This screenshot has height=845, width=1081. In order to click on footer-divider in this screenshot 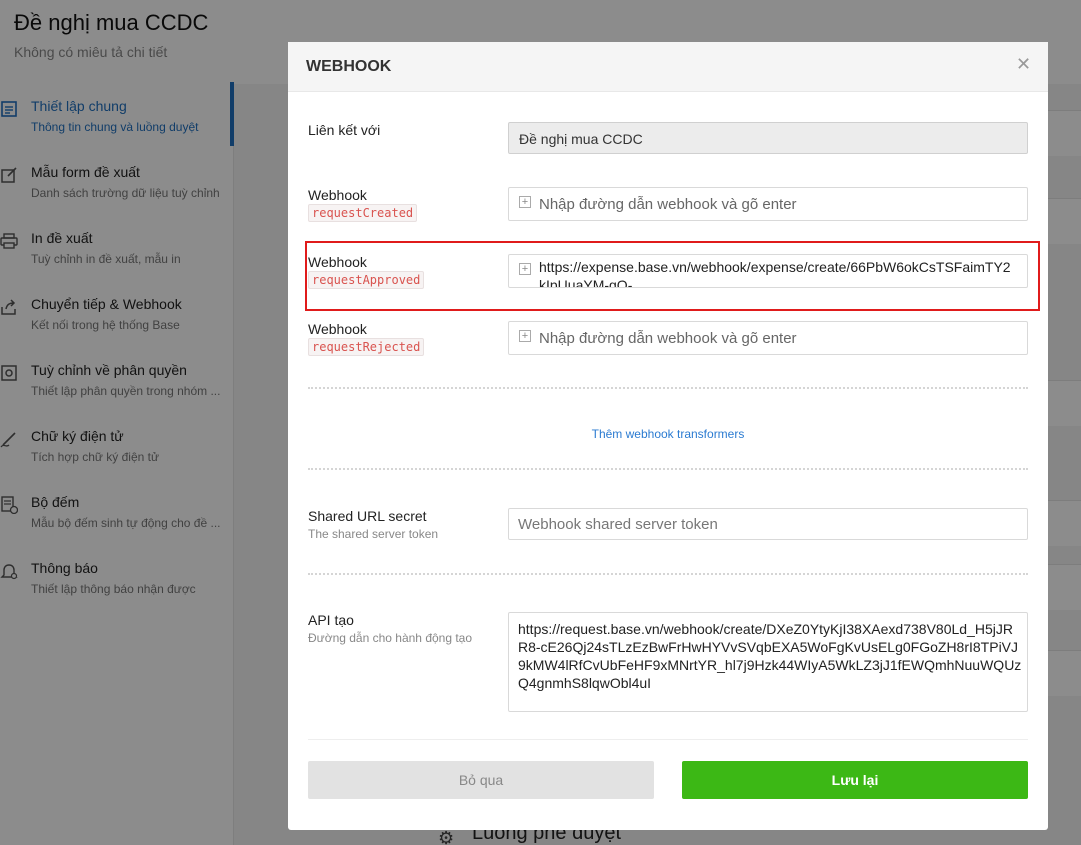, I will do `click(668, 739)`.